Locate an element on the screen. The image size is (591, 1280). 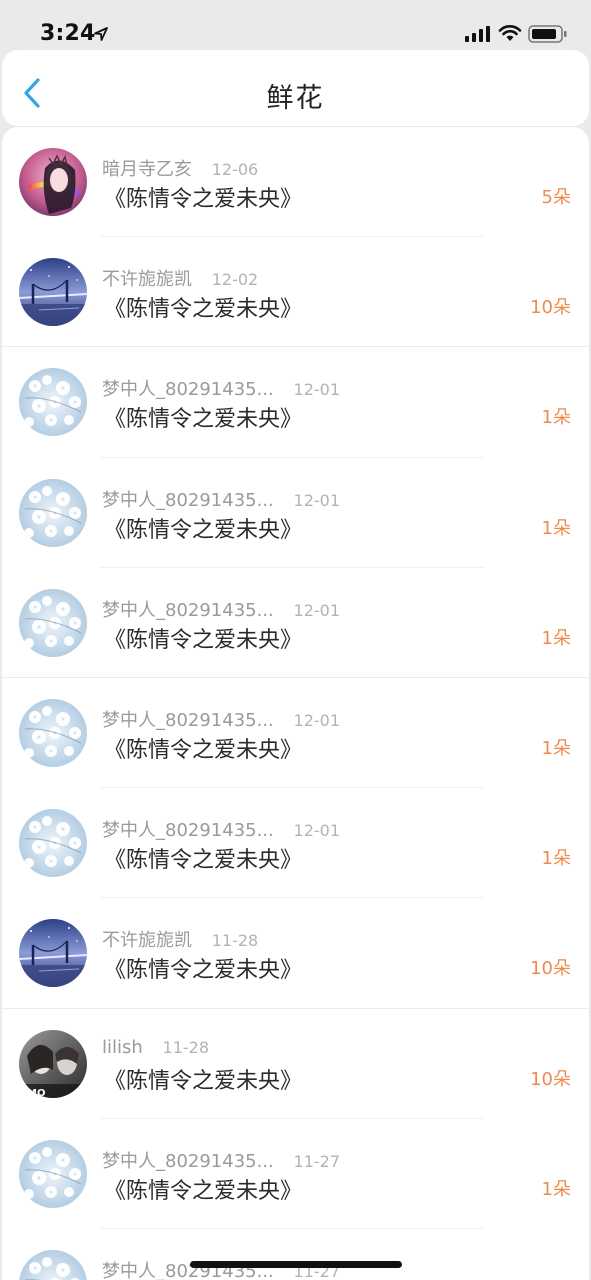
list-item: 暗月寺乙亥 12-06 《陈情令之爱未央》 5朵 is located at coordinates (295, 182).